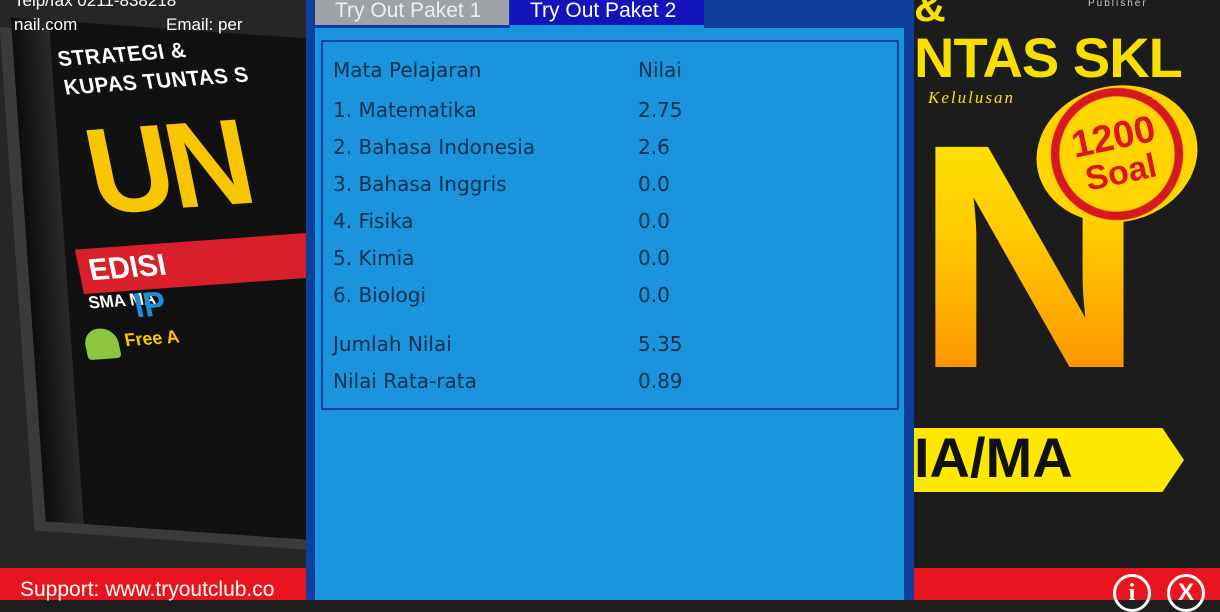 The image size is (1220, 612). Describe the element at coordinates (613, 298) in the screenshot. I see `score-row: 6. Biologi 0.0` at that location.